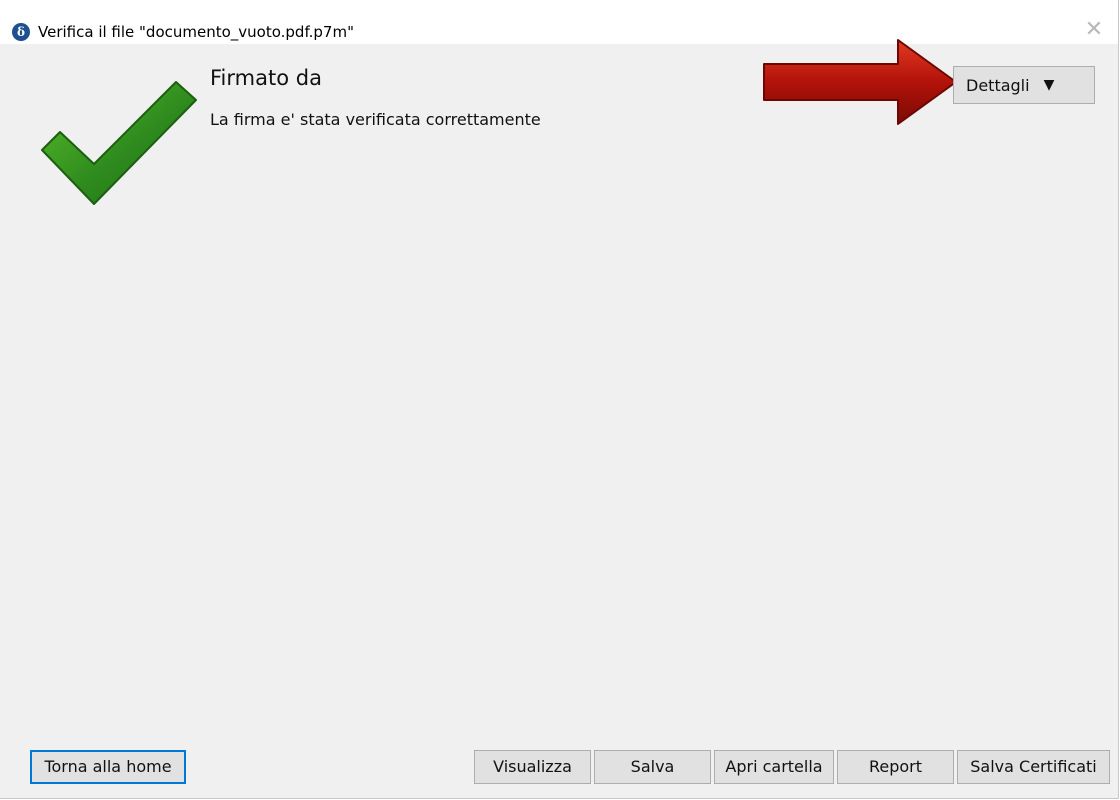  What do you see at coordinates (21, 32) in the screenshot?
I see `app-logo-icon: δ` at bounding box center [21, 32].